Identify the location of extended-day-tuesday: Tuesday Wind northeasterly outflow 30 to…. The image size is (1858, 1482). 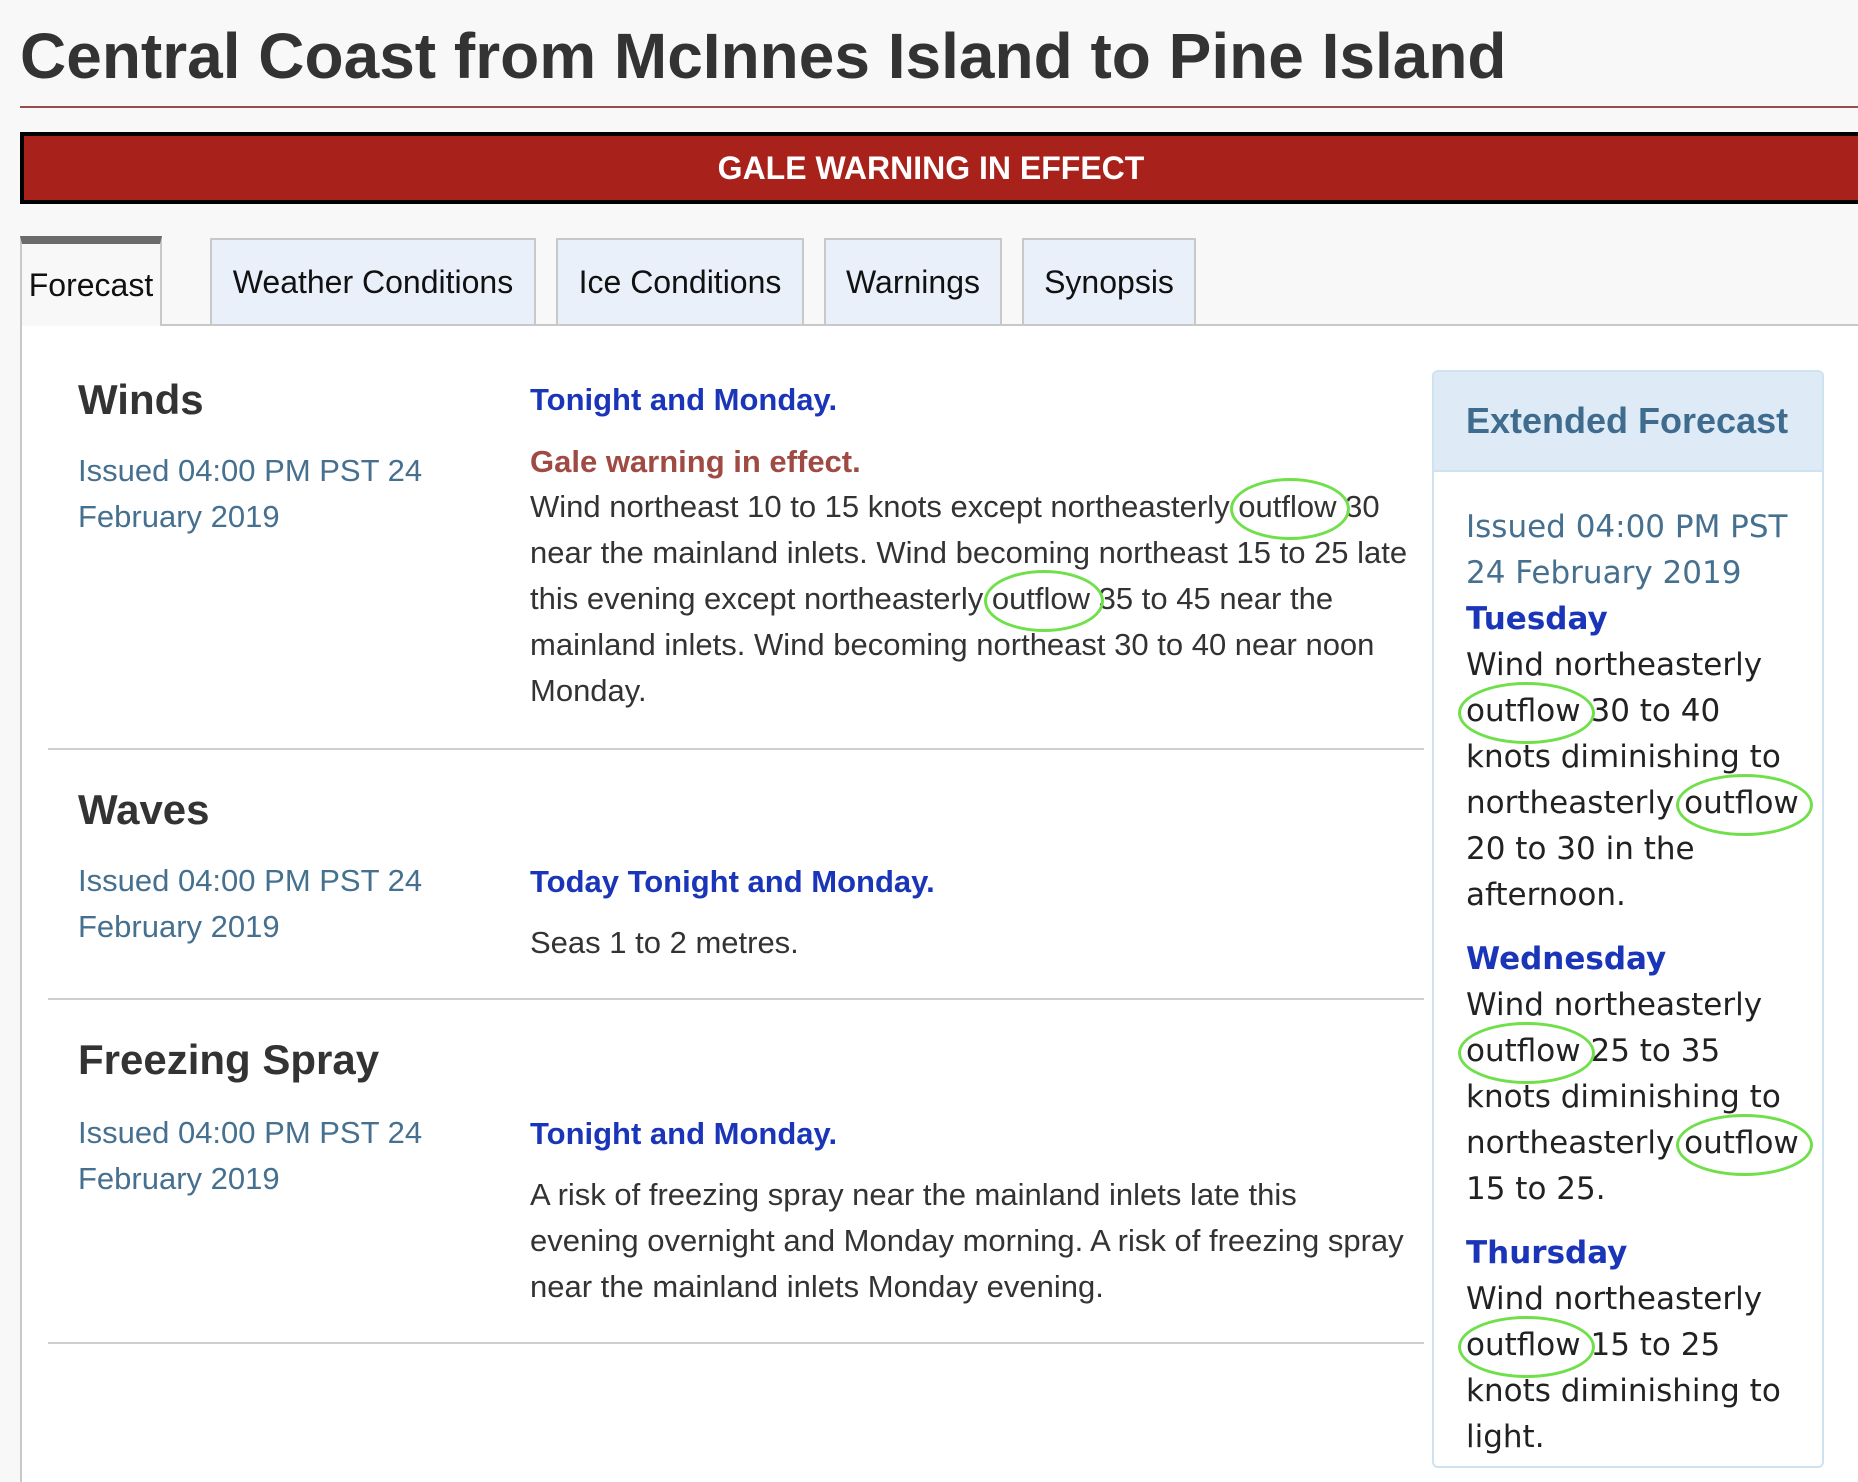
(1635, 757).